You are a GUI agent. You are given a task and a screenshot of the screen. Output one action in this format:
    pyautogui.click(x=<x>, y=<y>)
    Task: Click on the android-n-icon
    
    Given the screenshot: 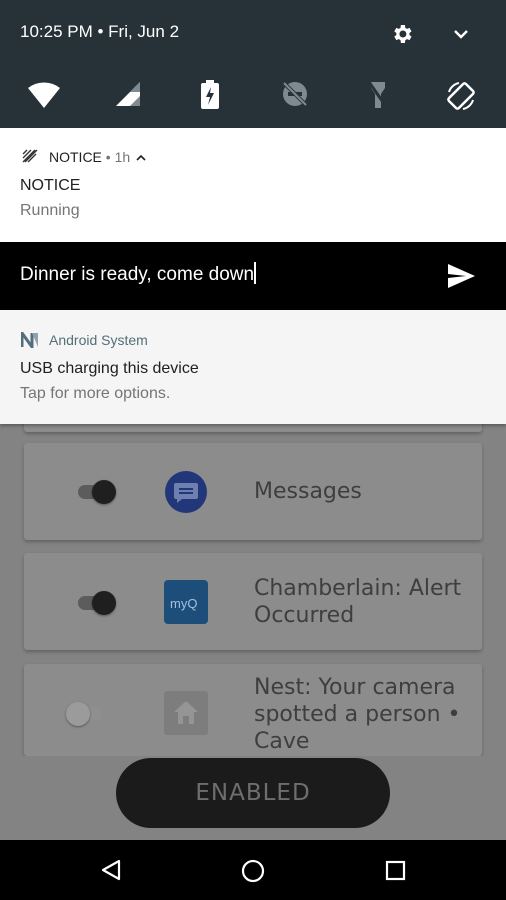 What is the action you would take?
    pyautogui.click(x=29, y=340)
    